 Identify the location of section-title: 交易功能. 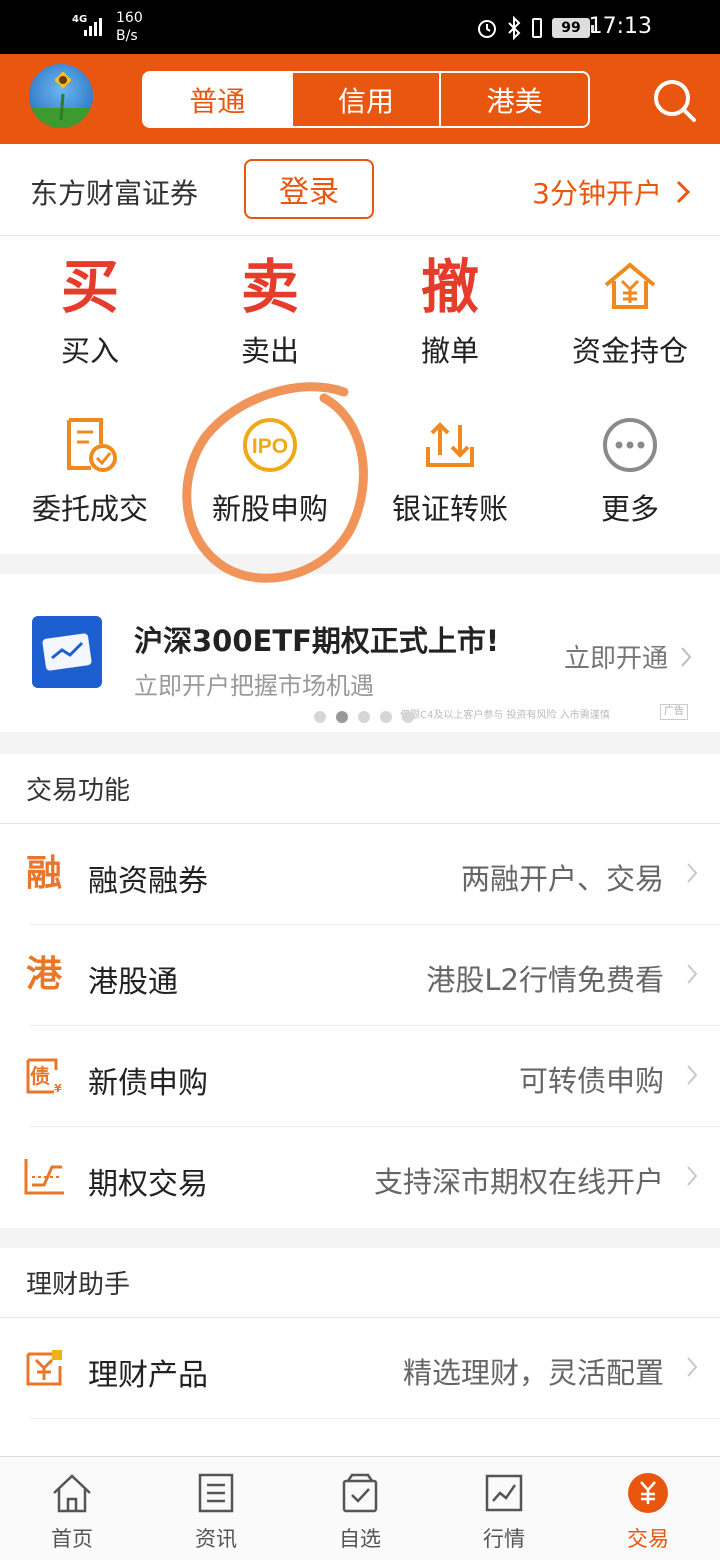
(360, 789).